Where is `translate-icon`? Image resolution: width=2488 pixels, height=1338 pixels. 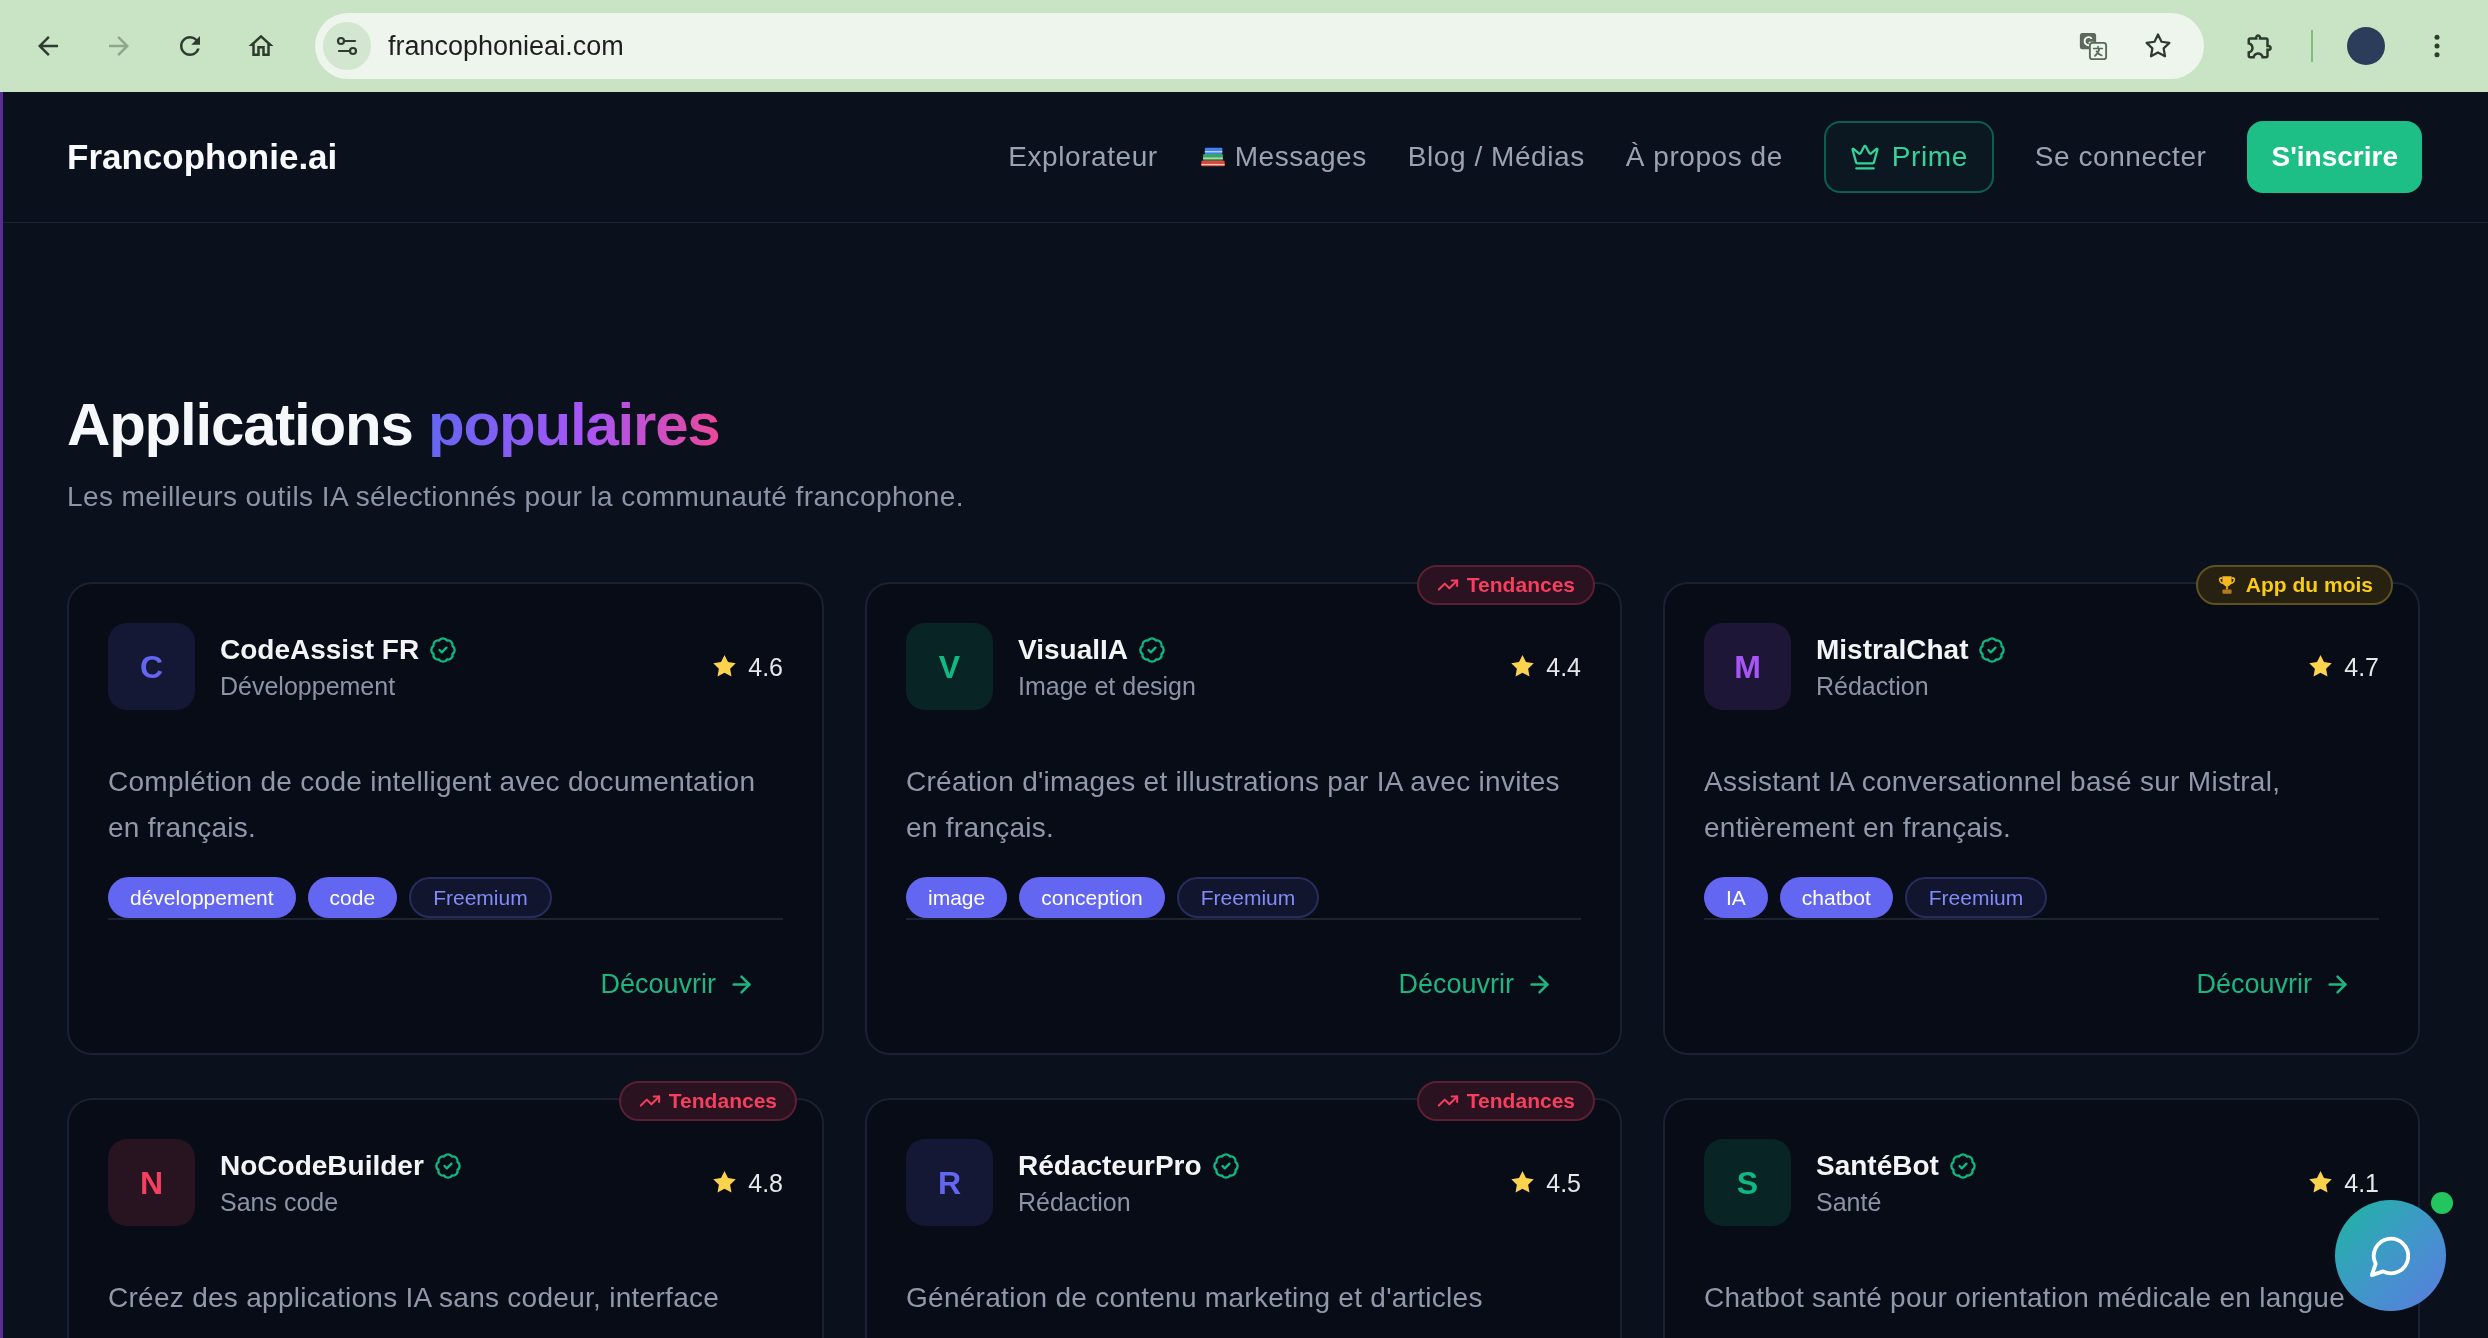
translate-icon is located at coordinates (2093, 46).